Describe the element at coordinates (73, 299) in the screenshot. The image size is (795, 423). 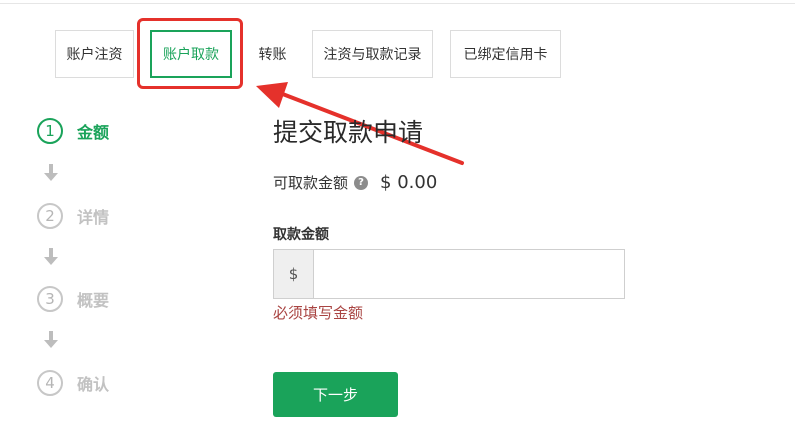
I see `step-summary: 3 概要` at that location.